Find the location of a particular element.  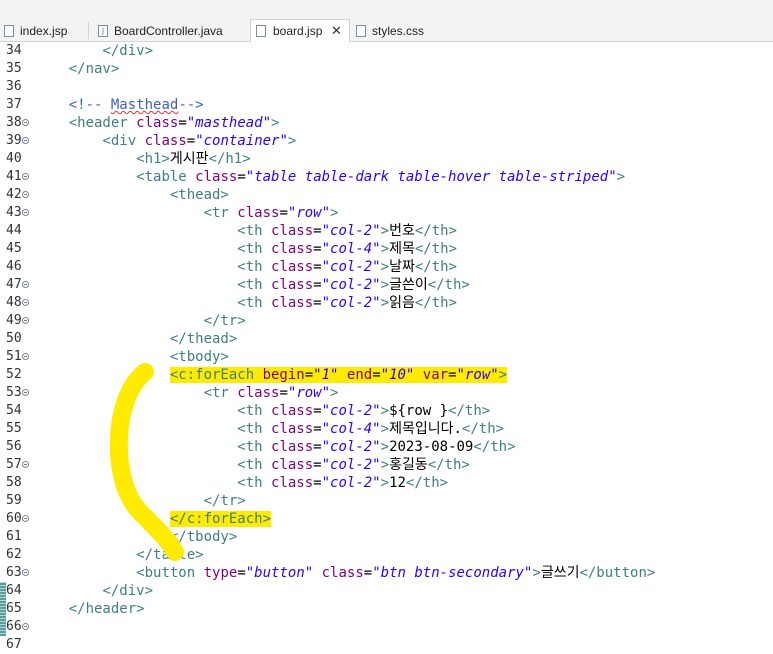

tab-boardcontroller-java: J BoardController.java is located at coordinates (168, 31).